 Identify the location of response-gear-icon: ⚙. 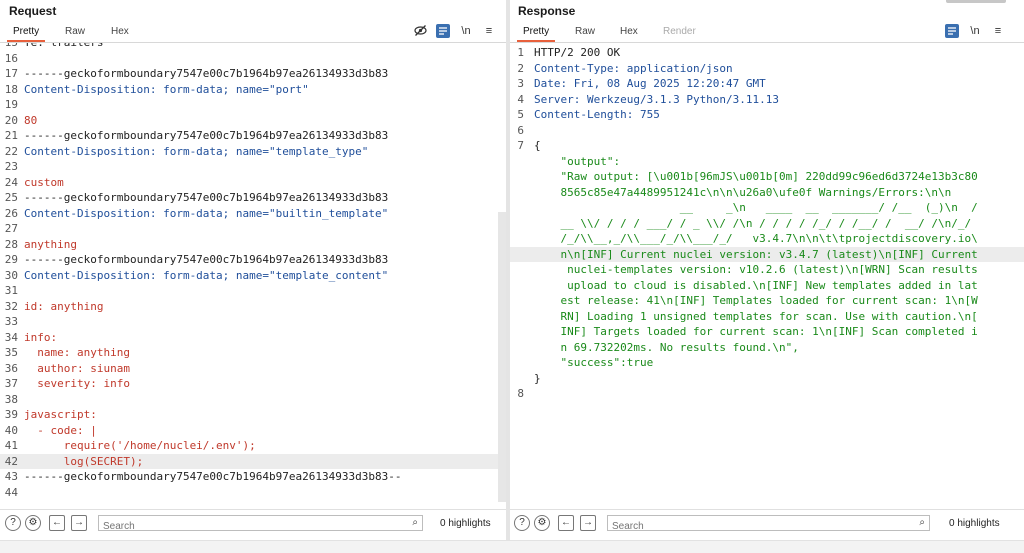
(542, 523).